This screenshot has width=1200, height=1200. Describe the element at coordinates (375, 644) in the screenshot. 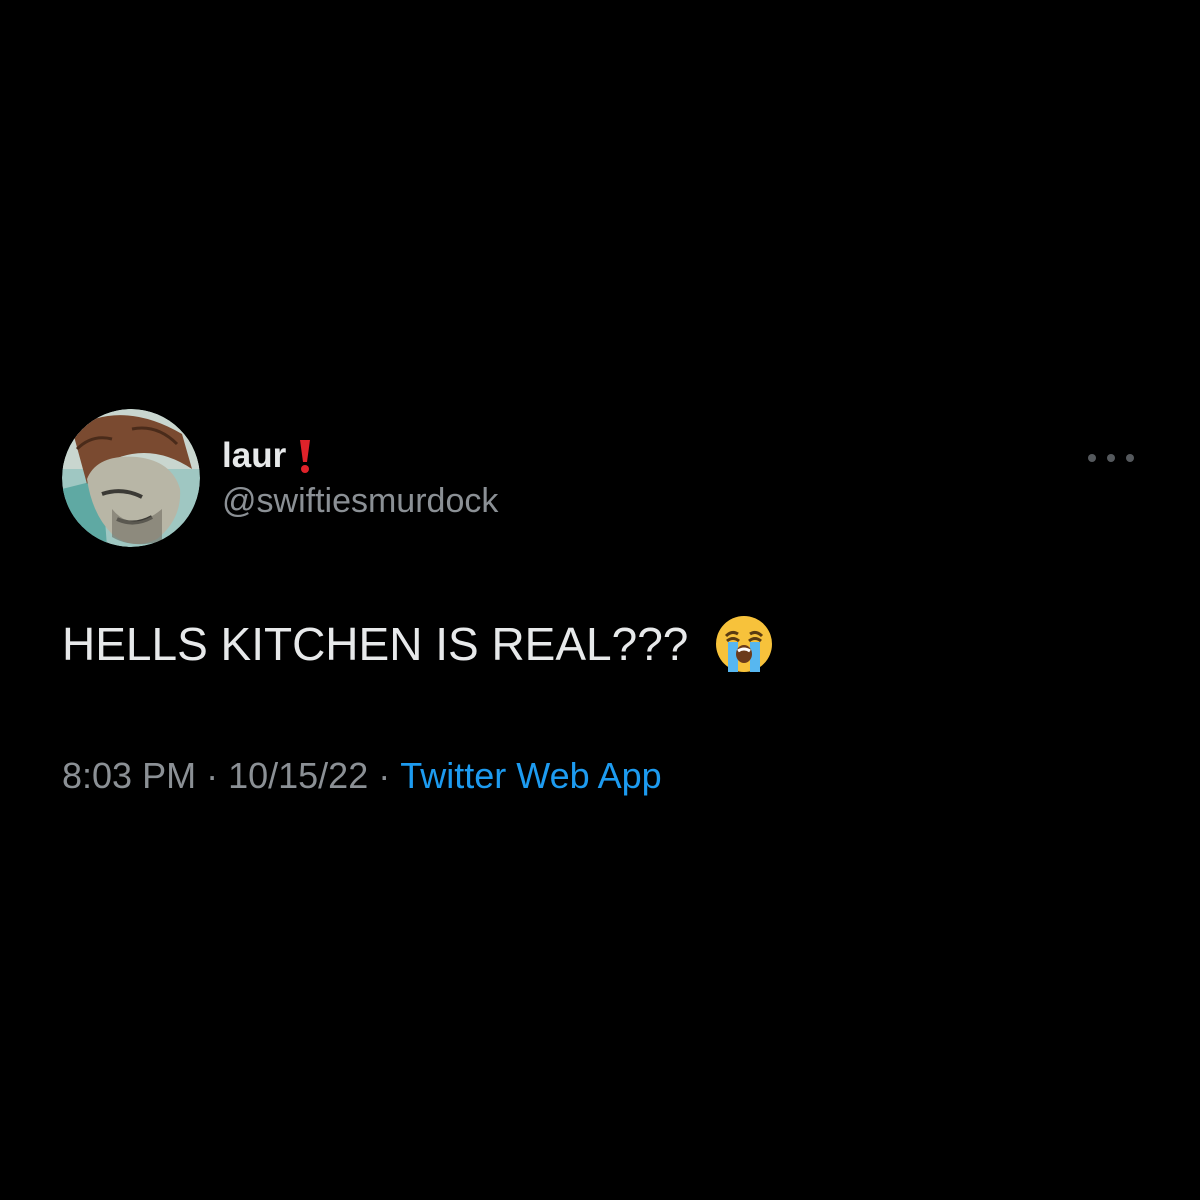

I see `tweet-text-content: HELLS KITCHEN IS REAL???` at that location.